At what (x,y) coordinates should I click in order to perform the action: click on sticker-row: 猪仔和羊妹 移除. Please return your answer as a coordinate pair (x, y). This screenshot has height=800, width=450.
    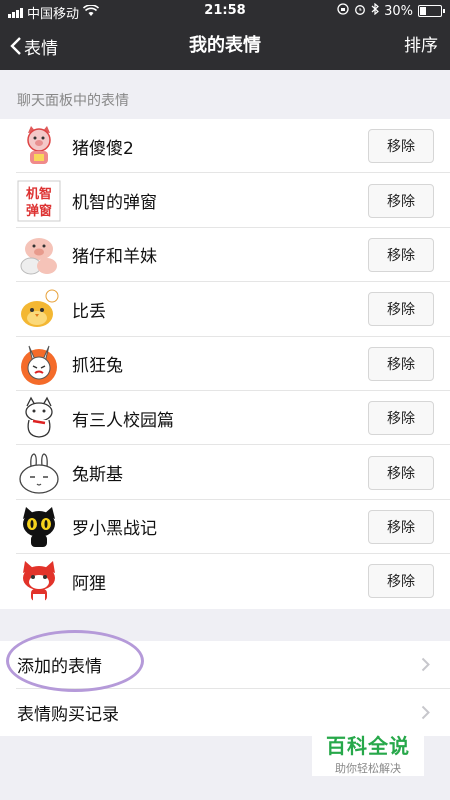
    Looking at the image, I should click on (225, 255).